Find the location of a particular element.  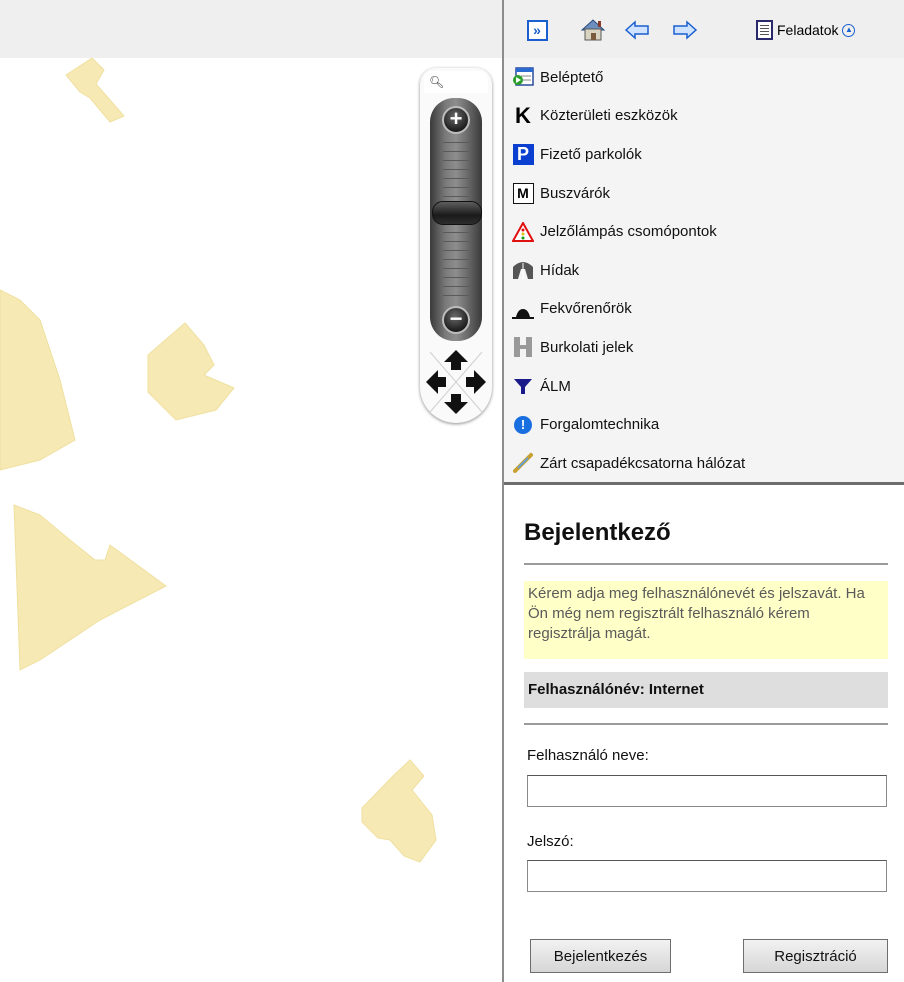

current-user-label: Felhasználónév: Internet is located at coordinates (706, 690).